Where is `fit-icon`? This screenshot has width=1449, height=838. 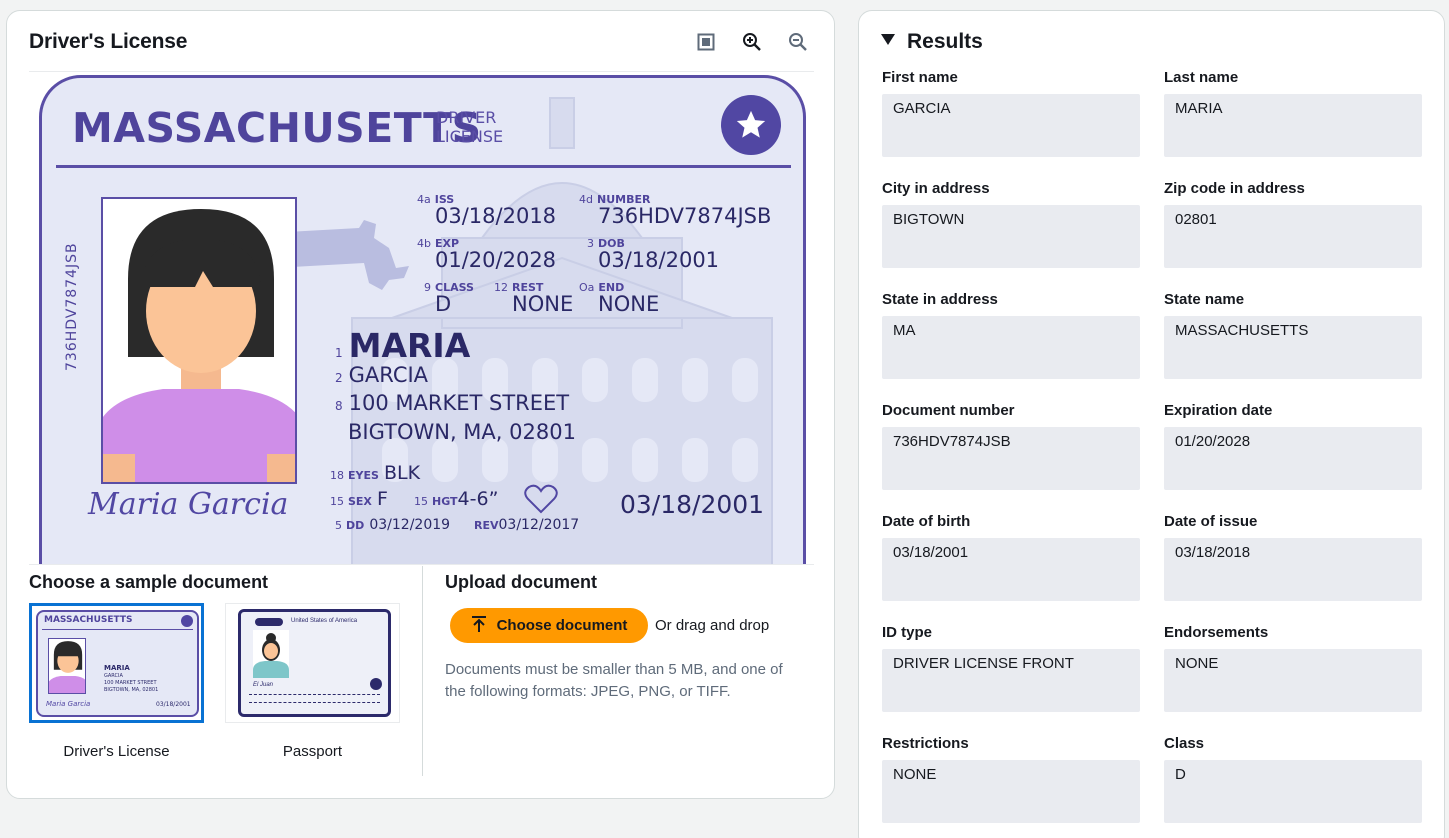 fit-icon is located at coordinates (706, 42).